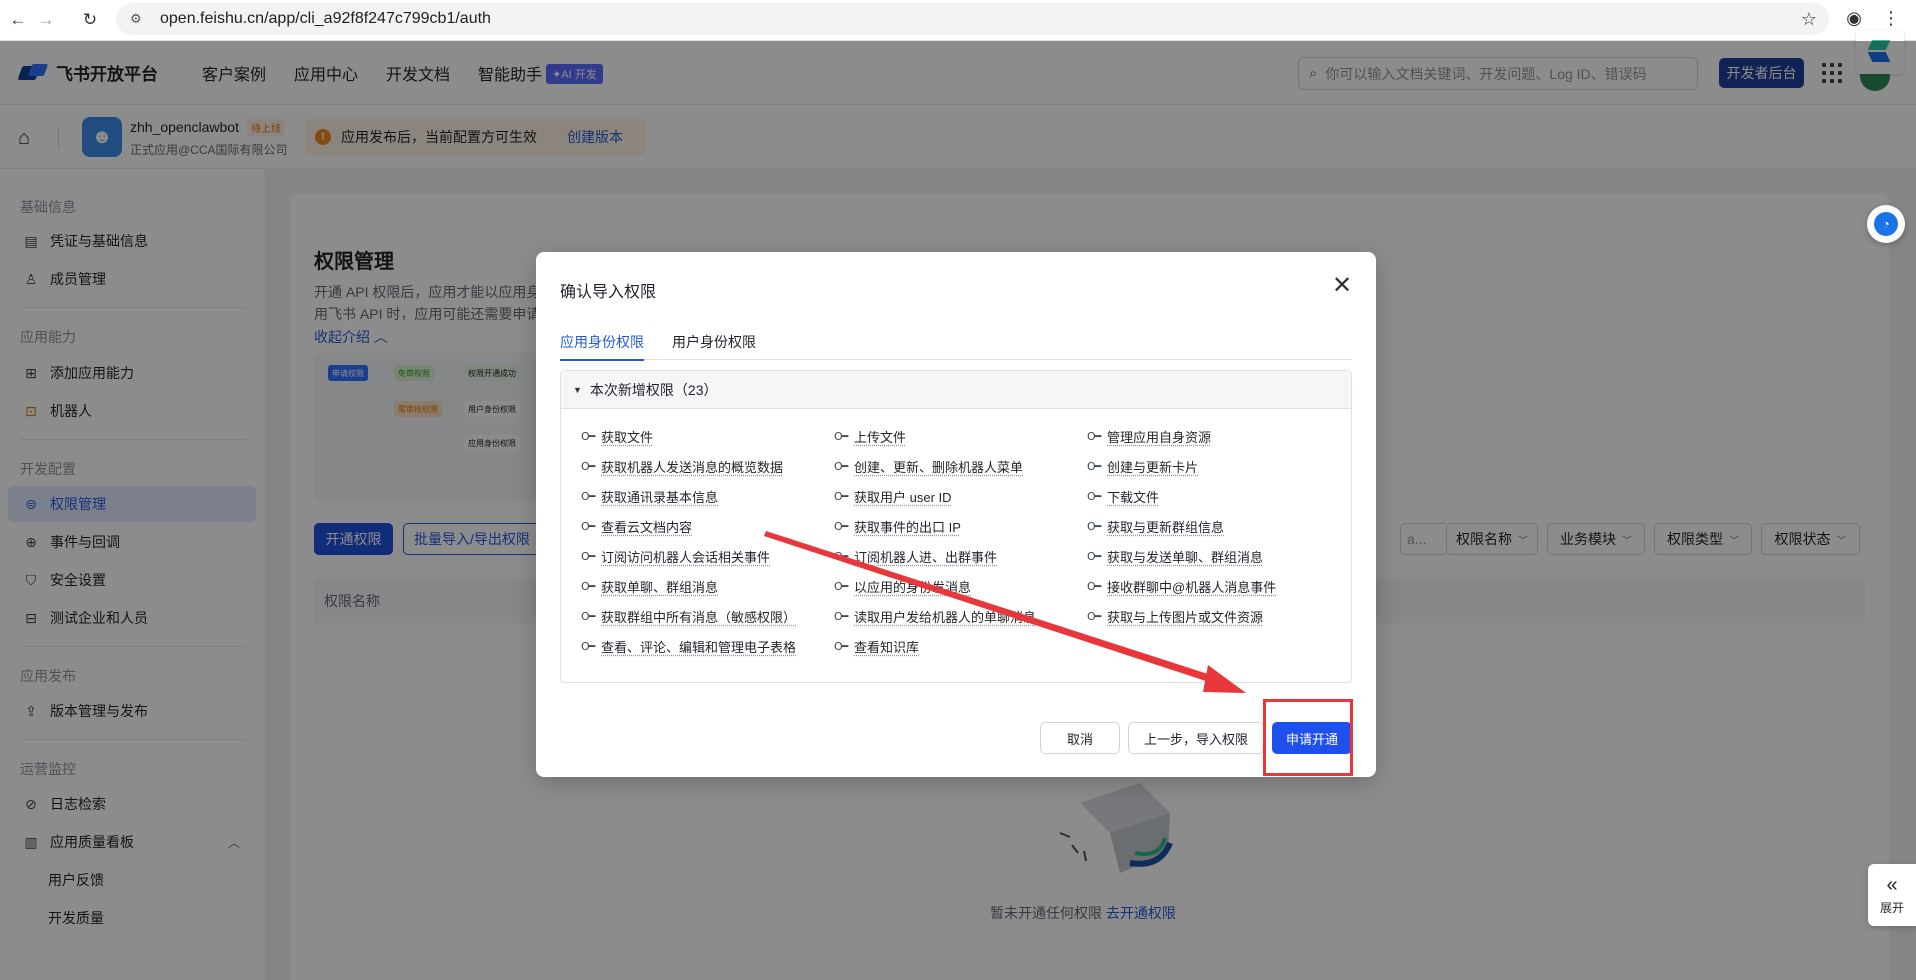  I want to click on expand-label: 展开, so click(1891, 907).